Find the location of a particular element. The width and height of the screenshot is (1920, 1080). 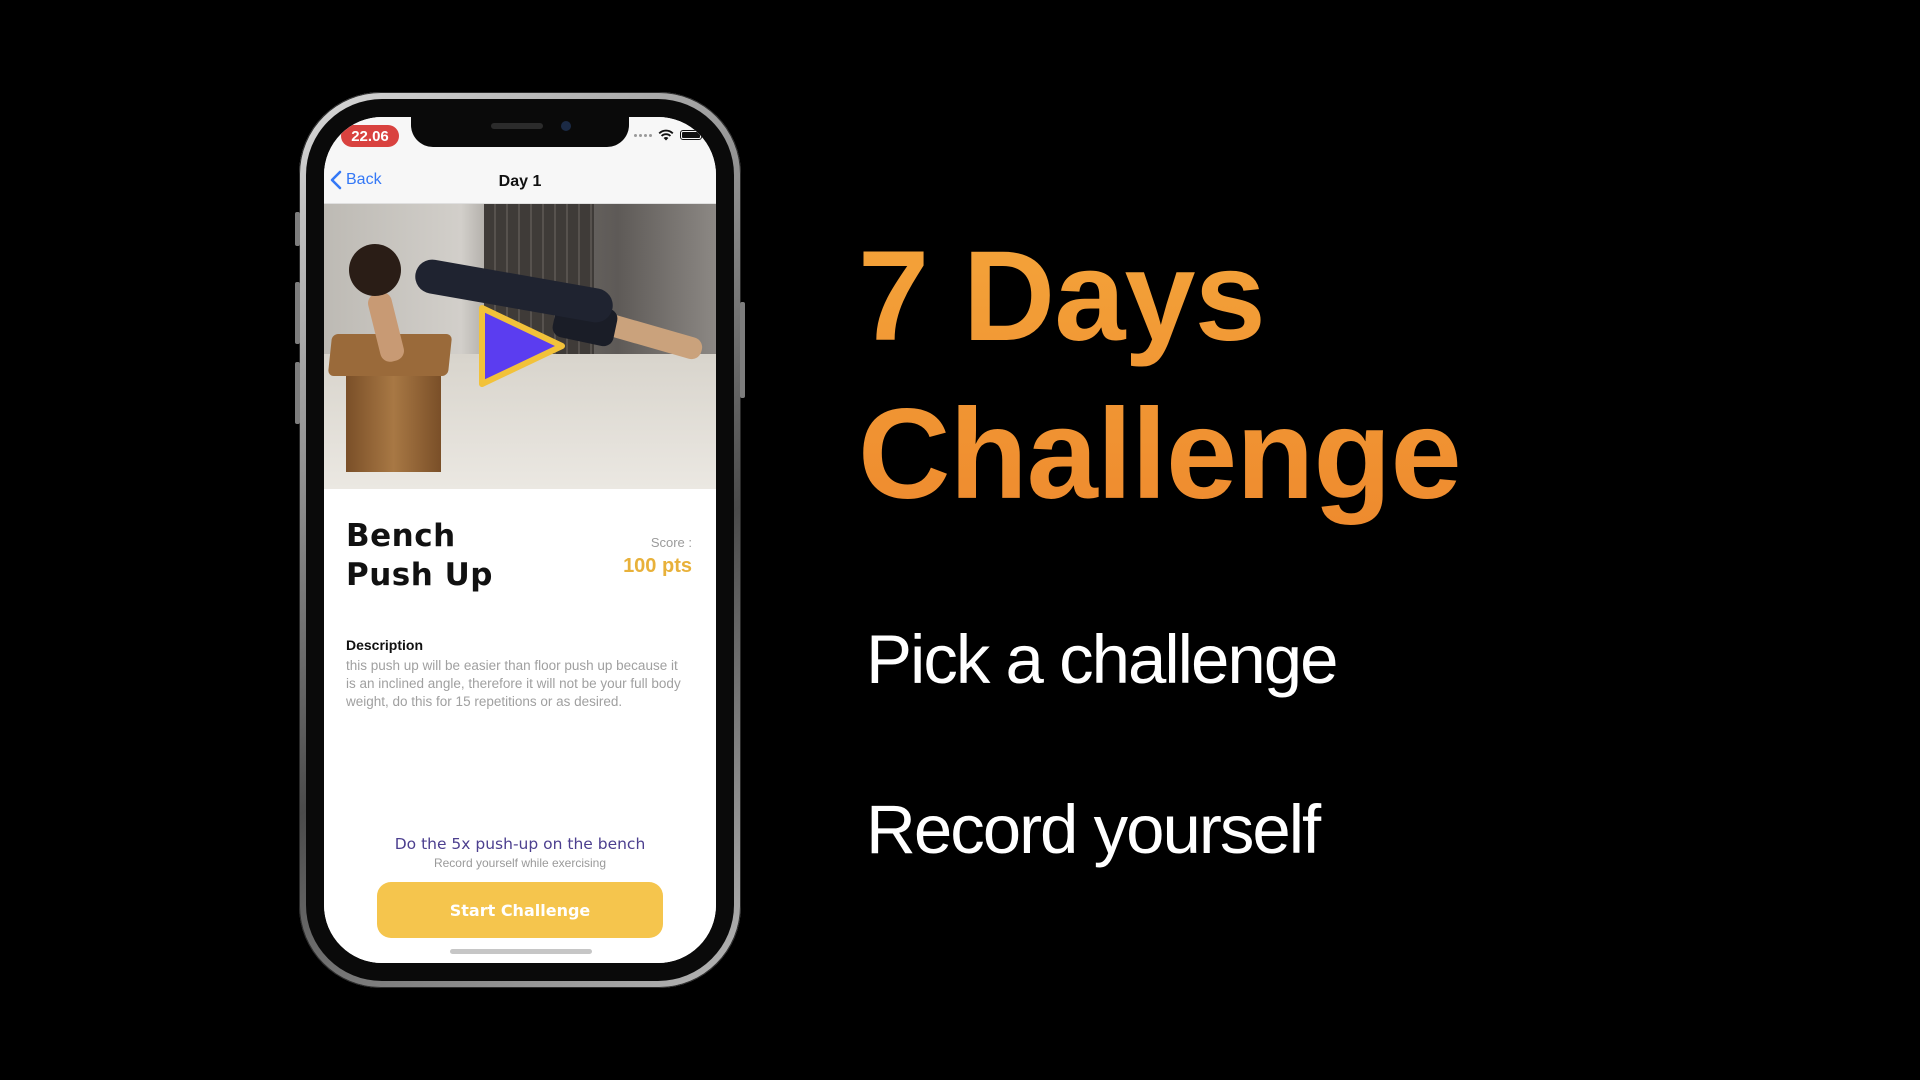

power-button is located at coordinates (742, 350).